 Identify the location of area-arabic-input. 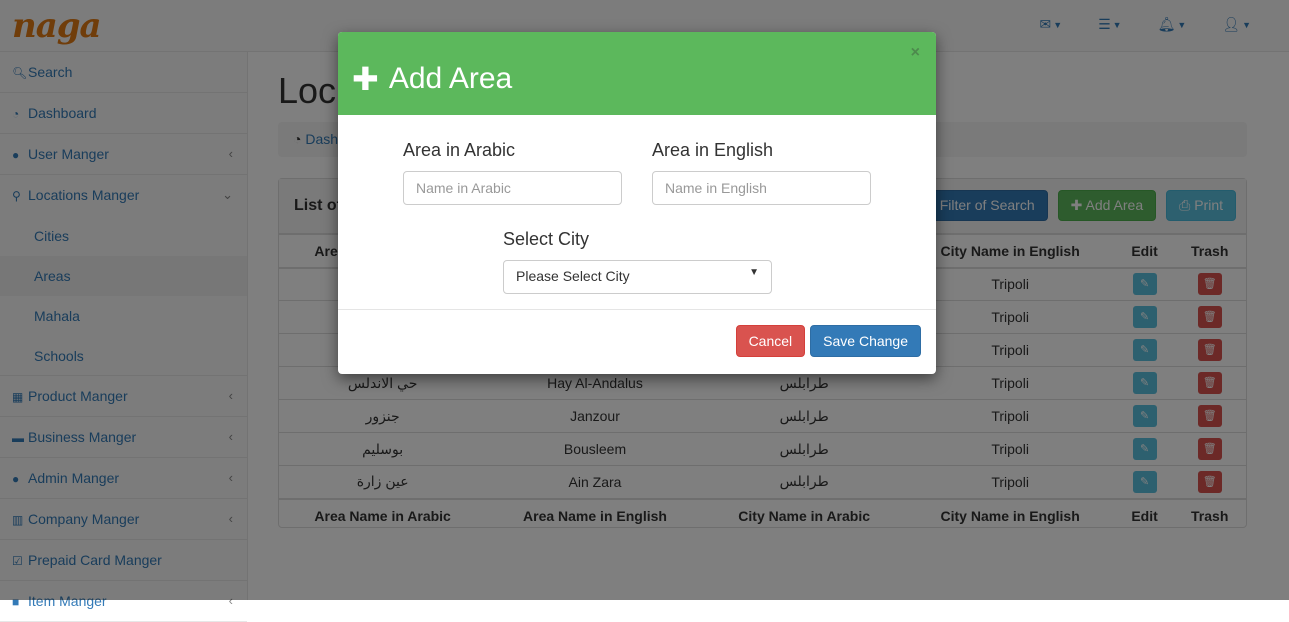
(512, 188).